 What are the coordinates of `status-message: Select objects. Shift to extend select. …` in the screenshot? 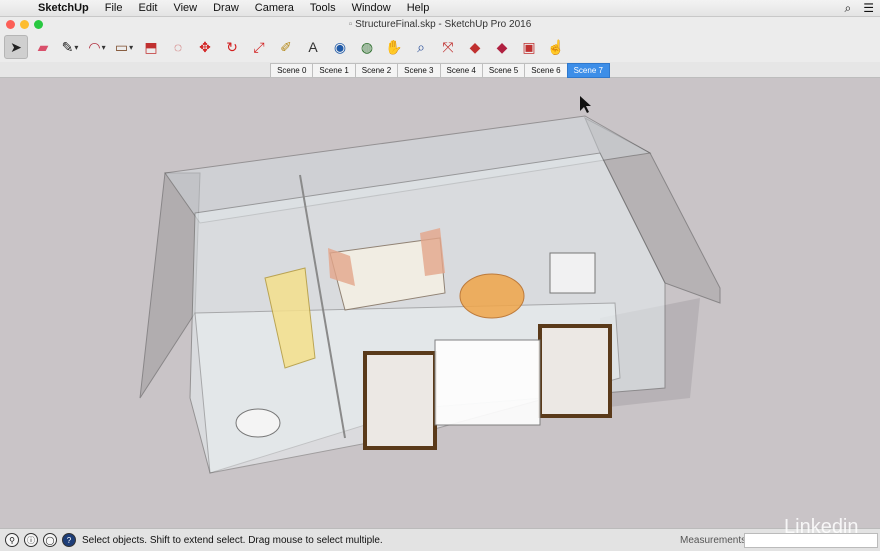 It's located at (232, 540).